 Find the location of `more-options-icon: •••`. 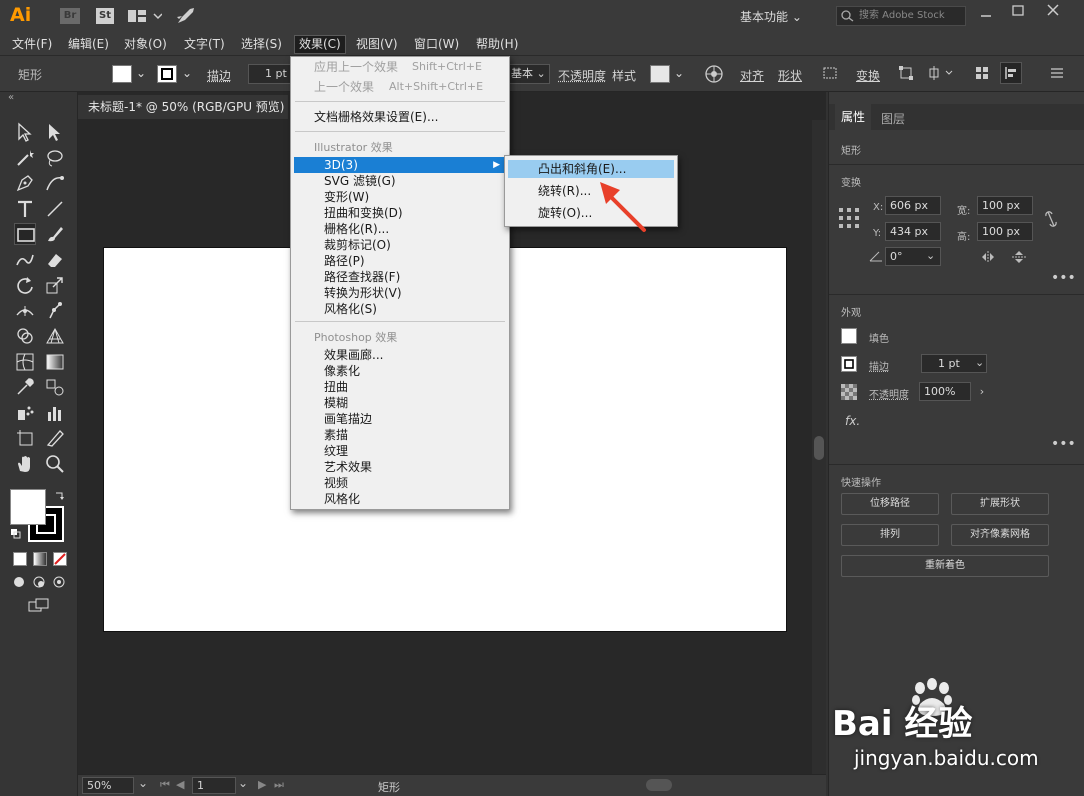

more-options-icon: ••• is located at coordinates (1063, 278).